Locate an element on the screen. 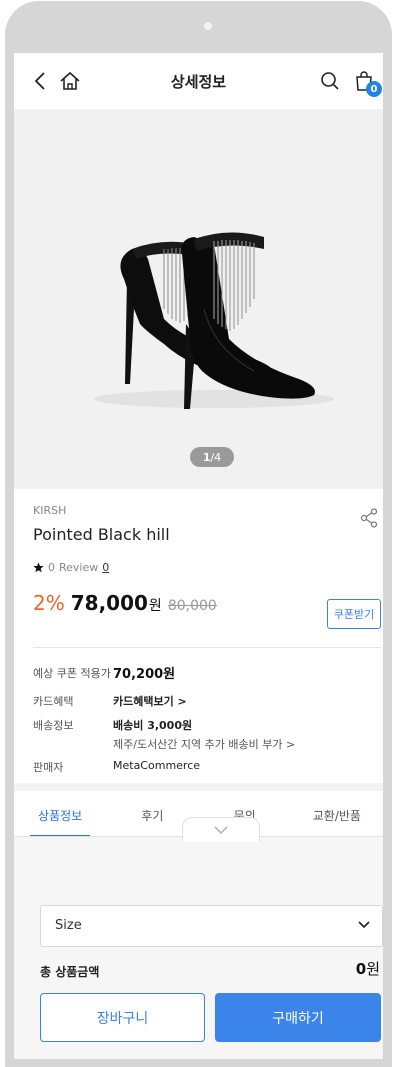  seller-label: 판매자 is located at coordinates (48, 767).